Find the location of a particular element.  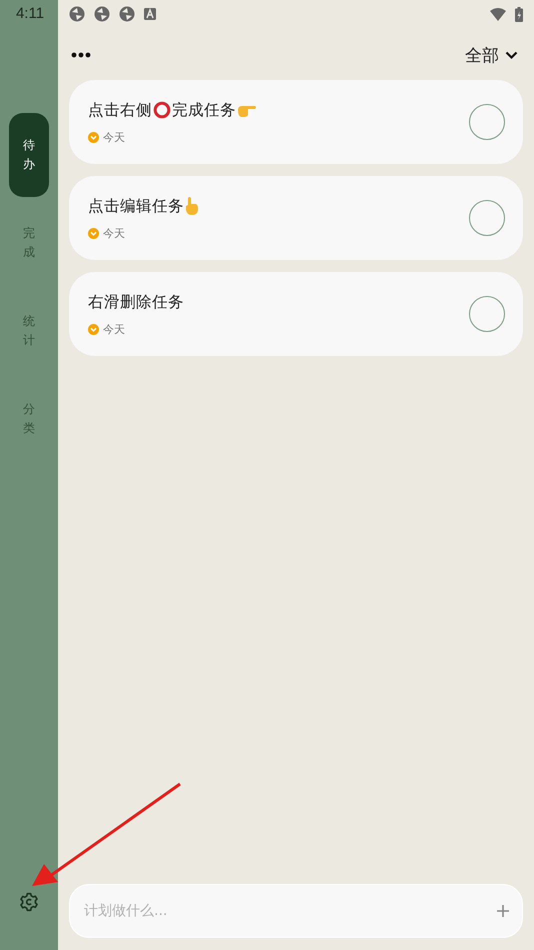

task-title: 点击右侧 is located at coordinates (120, 110).